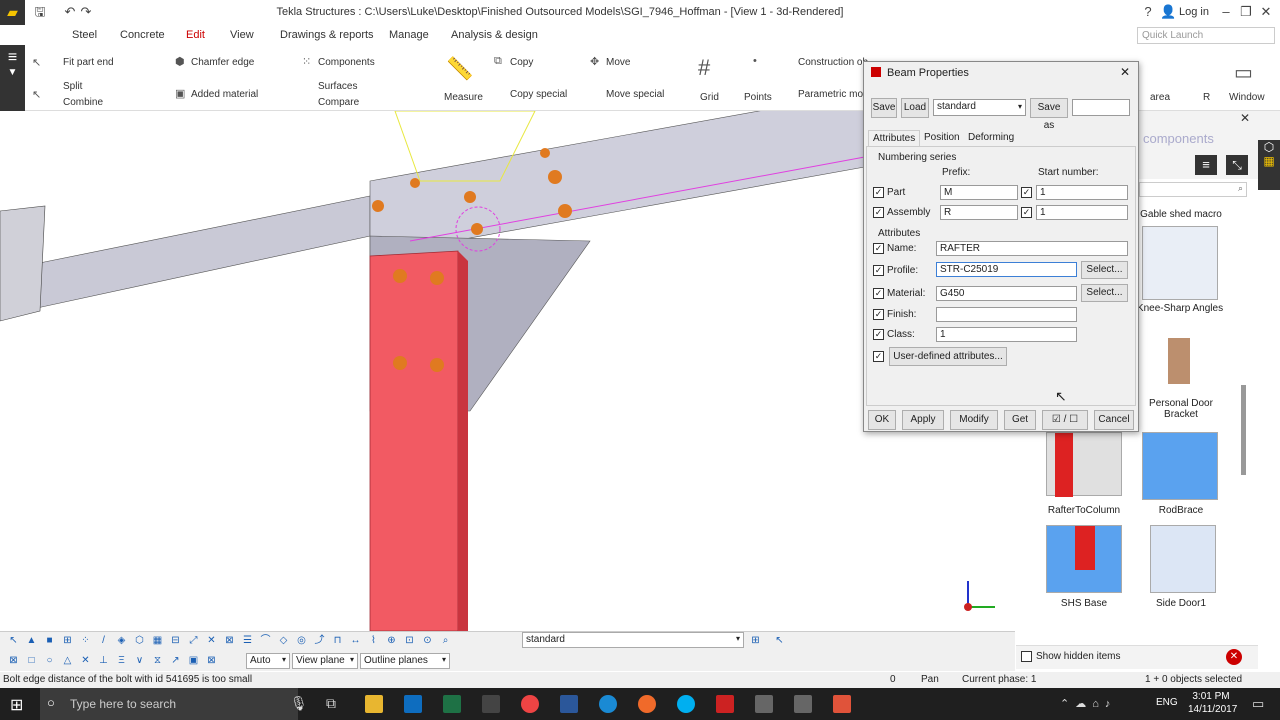 The width and height of the screenshot is (1280, 720). I want to click on copy-special-button: Copy special, so click(538, 94).